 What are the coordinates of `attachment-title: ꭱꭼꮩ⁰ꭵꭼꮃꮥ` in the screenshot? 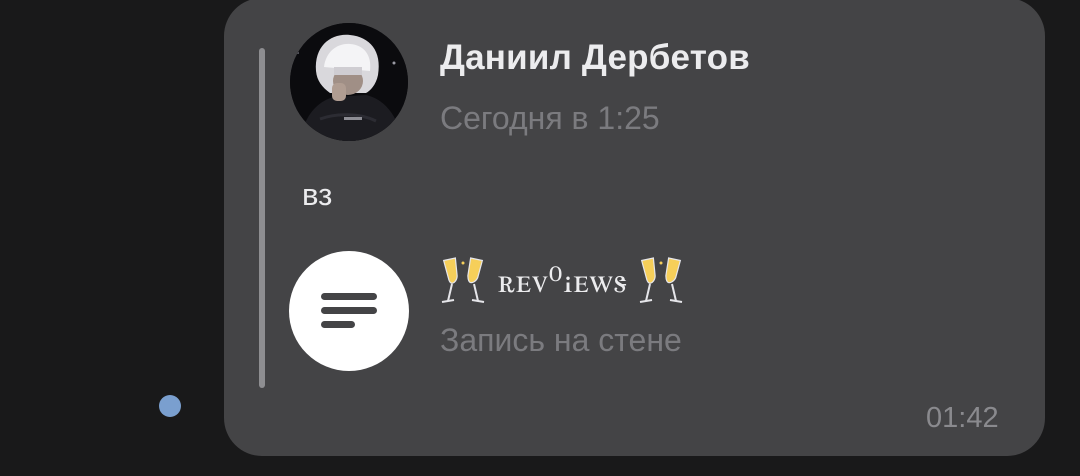 It's located at (563, 281).